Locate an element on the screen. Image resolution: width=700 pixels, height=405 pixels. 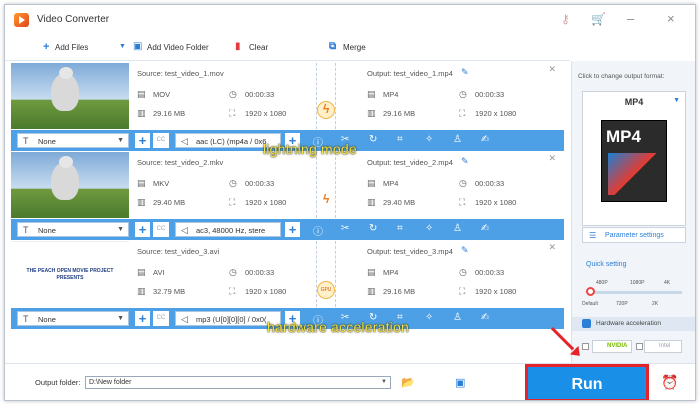
quick-setting-label: Quick setting is located at coordinates (606, 264).